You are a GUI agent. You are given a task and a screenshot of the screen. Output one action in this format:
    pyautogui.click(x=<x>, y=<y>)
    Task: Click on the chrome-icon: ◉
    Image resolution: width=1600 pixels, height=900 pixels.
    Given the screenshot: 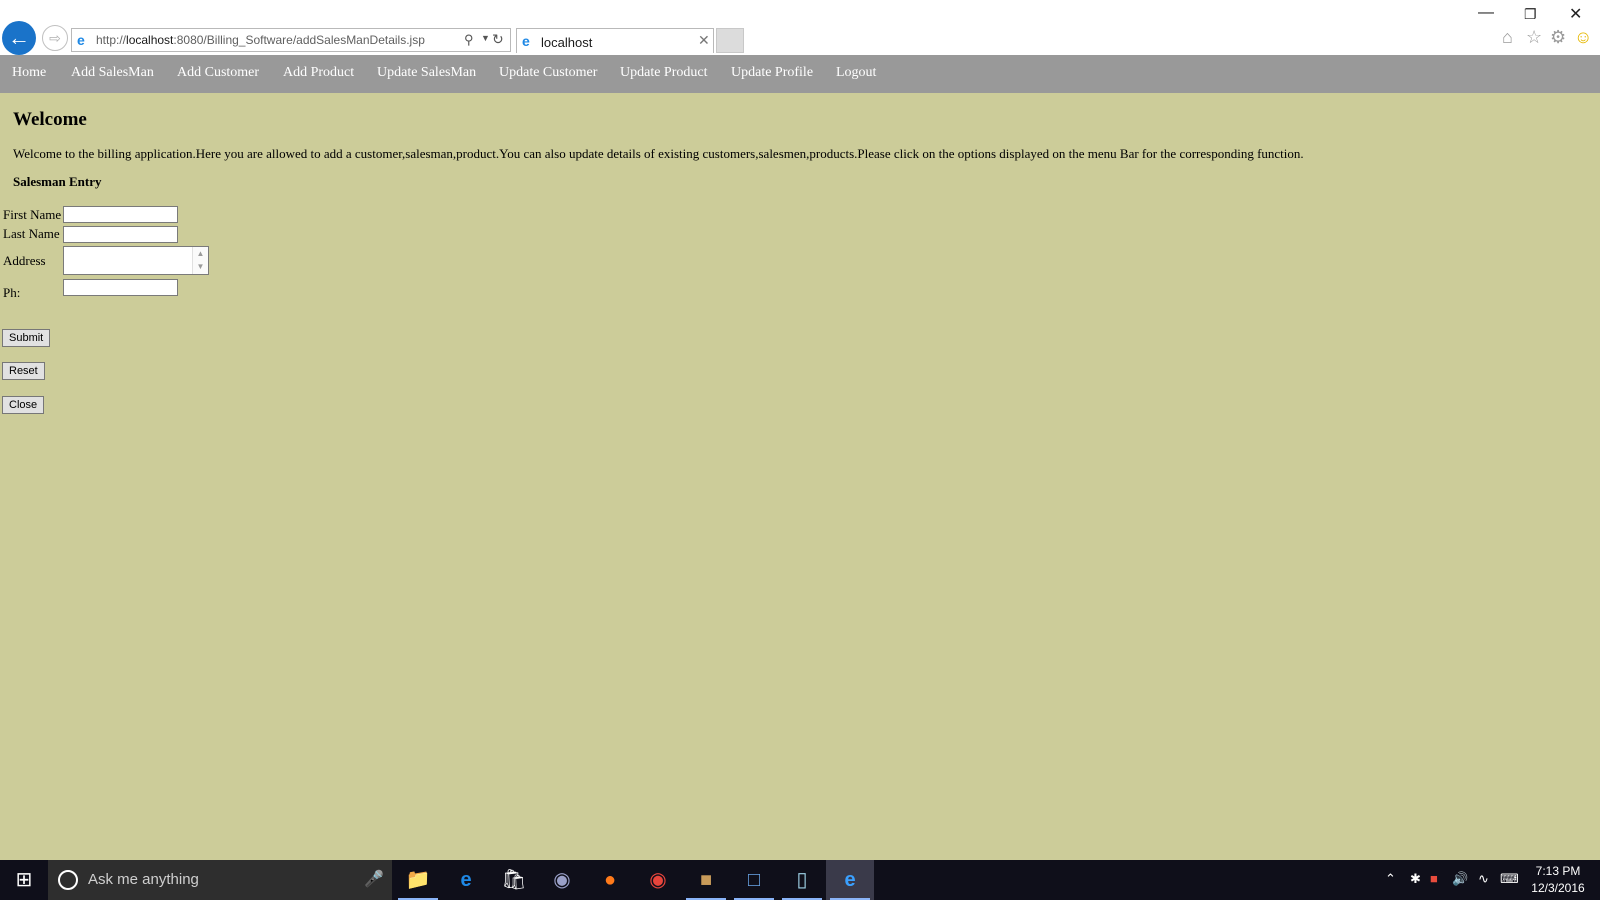 What is the action you would take?
    pyautogui.click(x=658, y=880)
    